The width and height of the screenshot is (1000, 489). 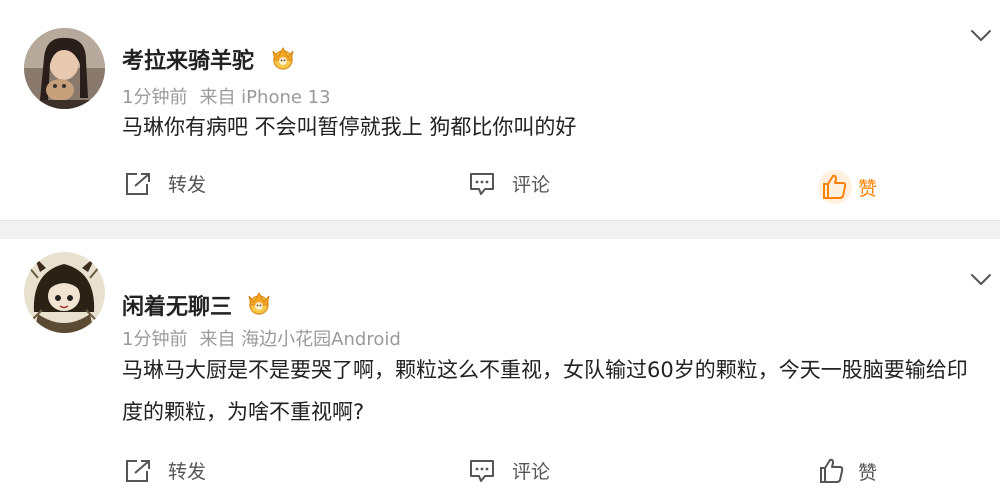 What do you see at coordinates (500, 229) in the screenshot?
I see `post-divider` at bounding box center [500, 229].